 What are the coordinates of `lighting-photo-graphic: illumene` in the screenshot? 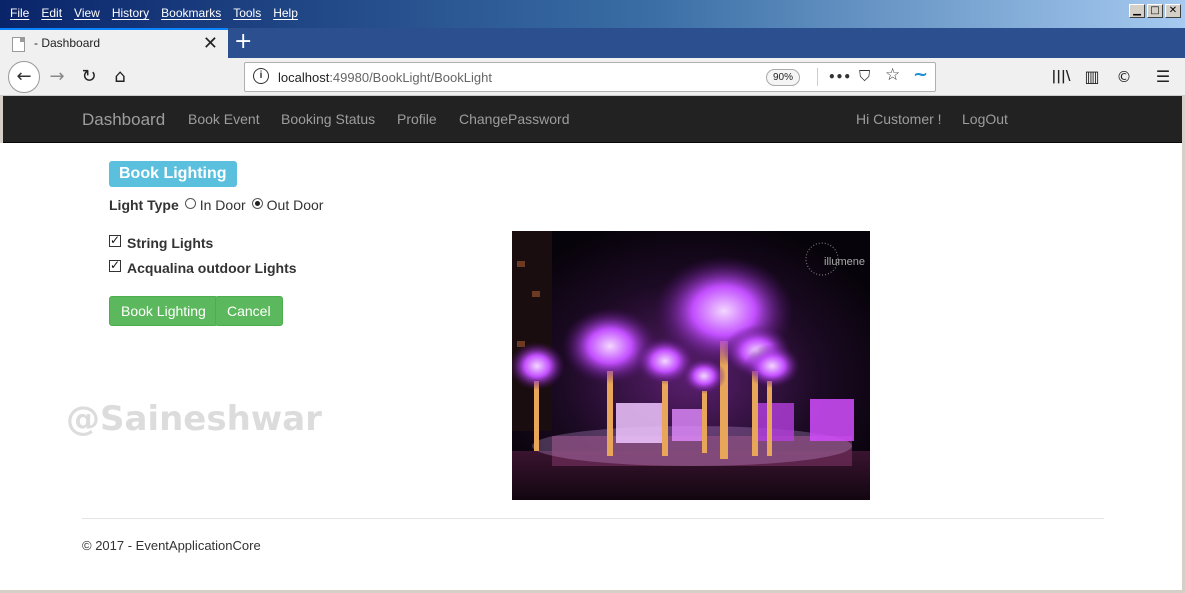 It's located at (691, 365).